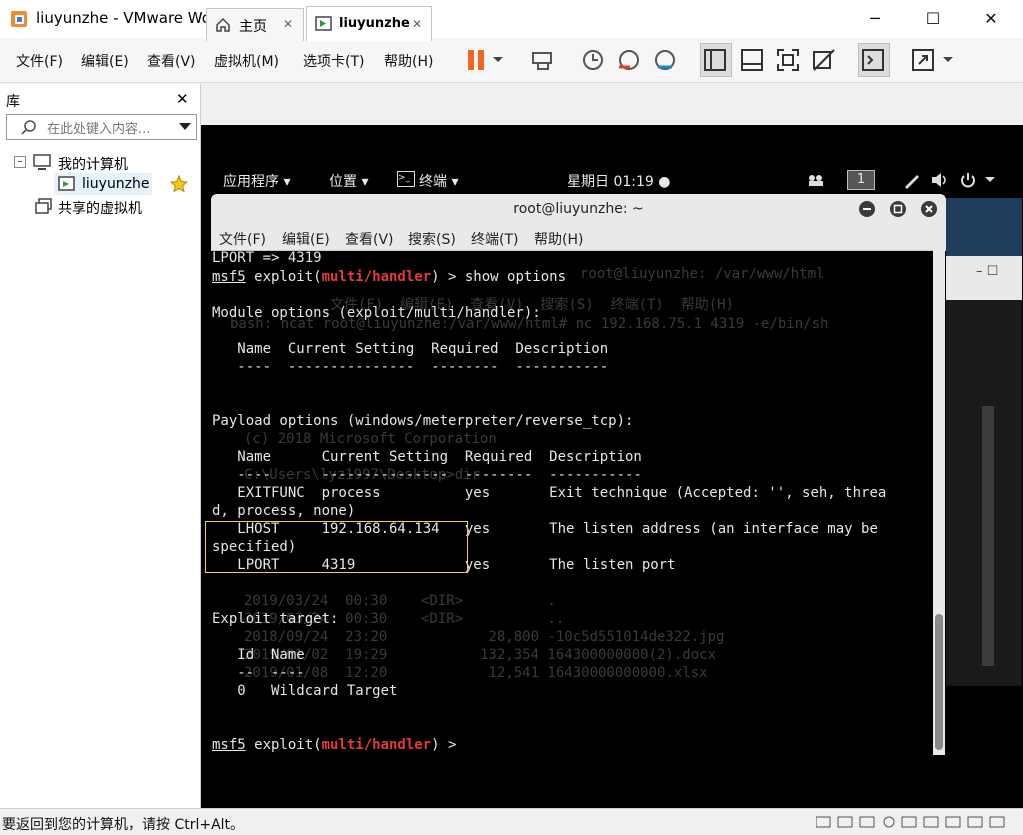  Describe the element at coordinates (179, 184) in the screenshot. I see `star-icon` at that location.